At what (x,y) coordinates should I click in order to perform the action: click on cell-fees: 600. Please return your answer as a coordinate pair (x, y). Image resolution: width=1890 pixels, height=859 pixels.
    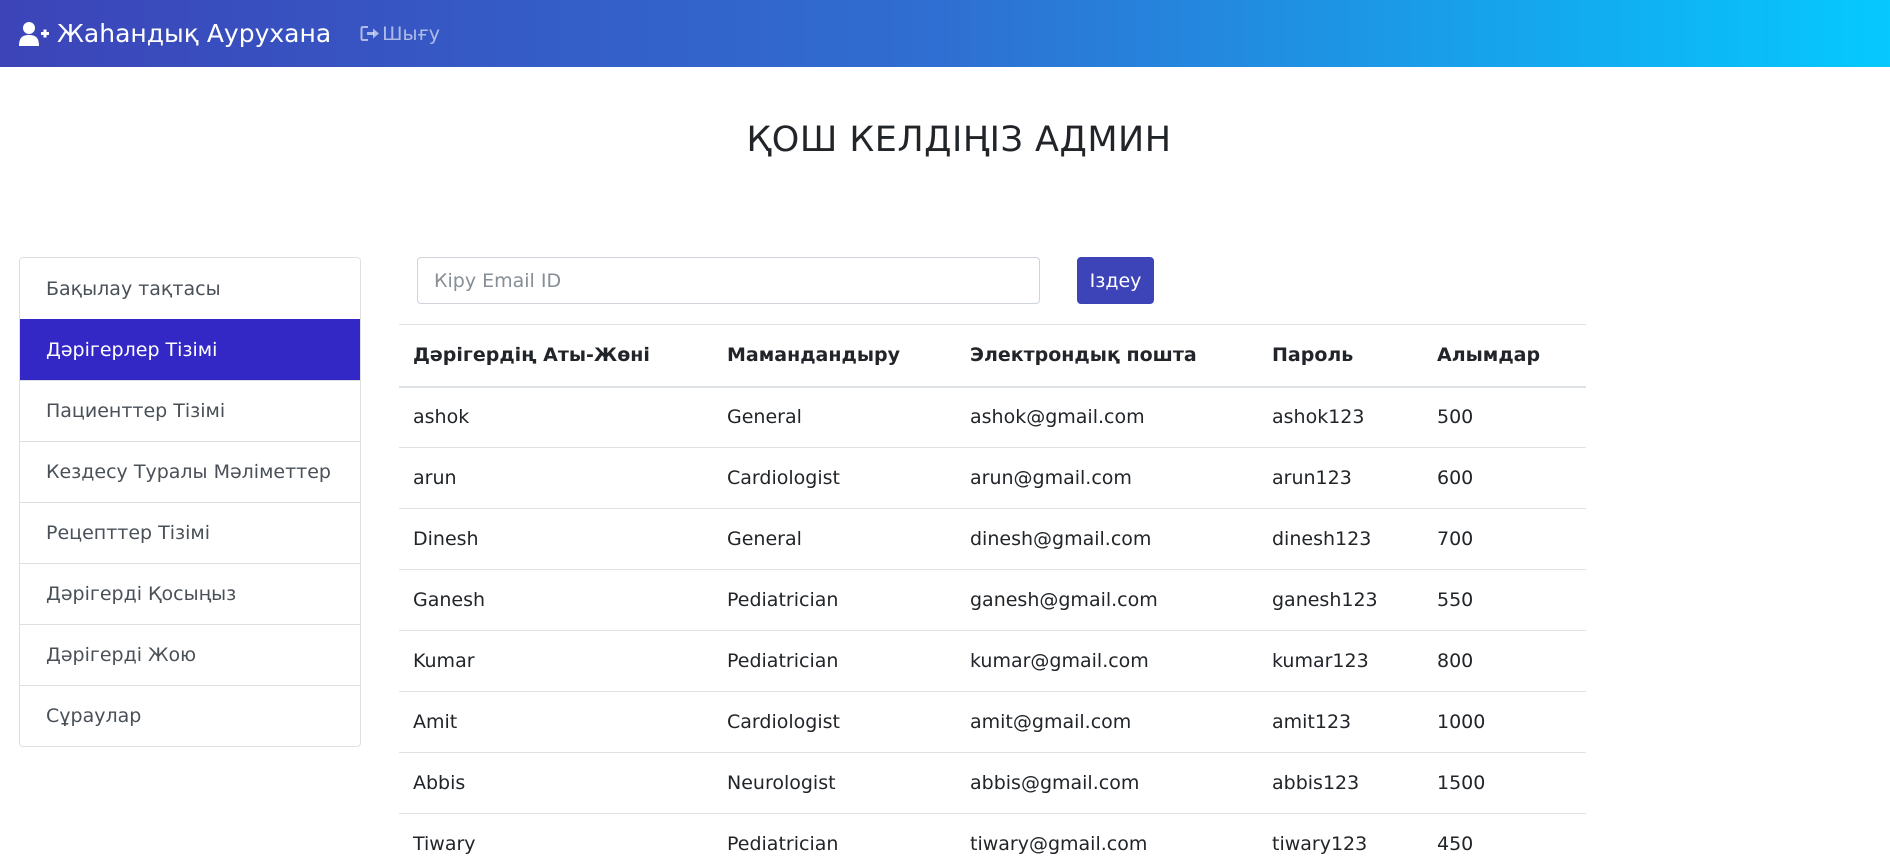
    Looking at the image, I should click on (1504, 478).